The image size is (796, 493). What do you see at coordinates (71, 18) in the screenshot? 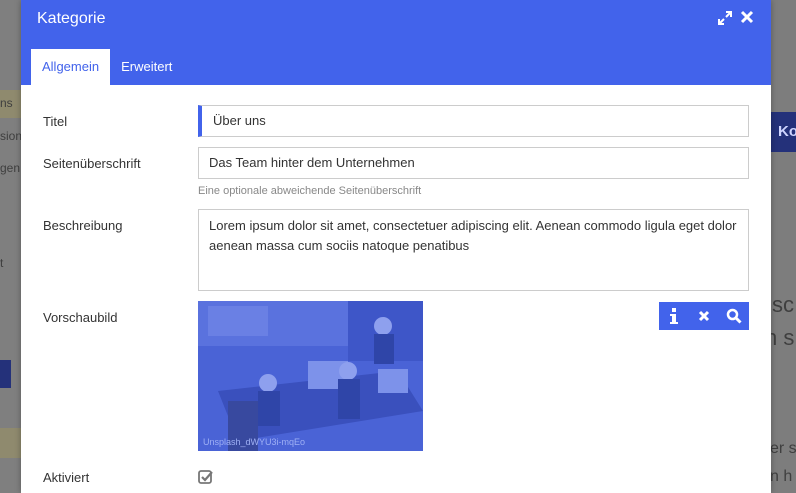
I see `dialog-title: Kategorie` at bounding box center [71, 18].